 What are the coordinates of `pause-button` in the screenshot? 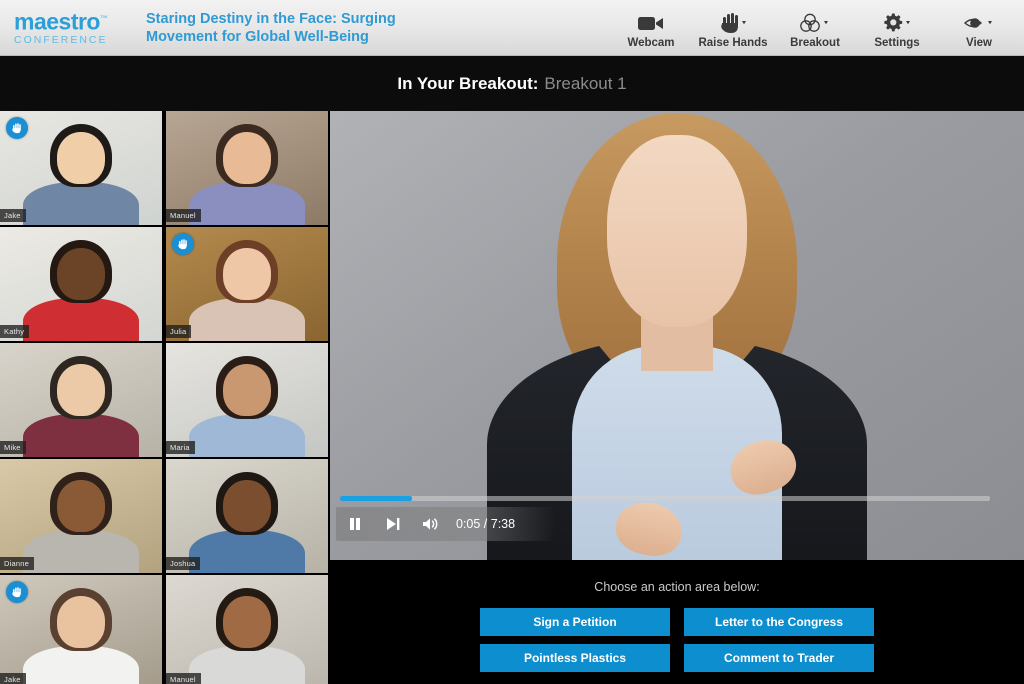 It's located at (355, 524).